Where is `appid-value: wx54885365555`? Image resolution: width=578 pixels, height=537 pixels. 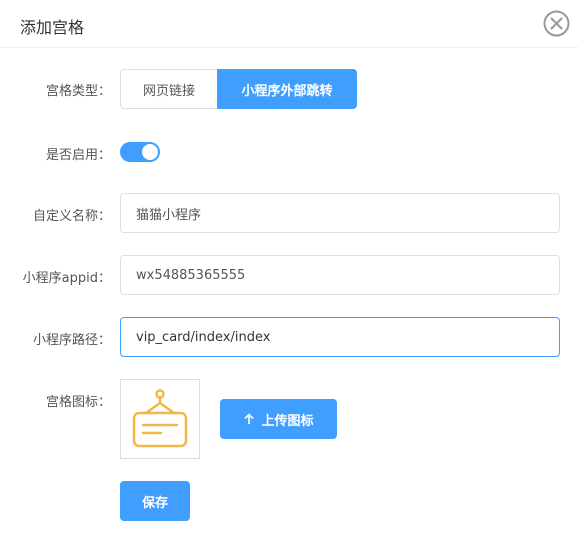
appid-value: wx54885365555 is located at coordinates (191, 275).